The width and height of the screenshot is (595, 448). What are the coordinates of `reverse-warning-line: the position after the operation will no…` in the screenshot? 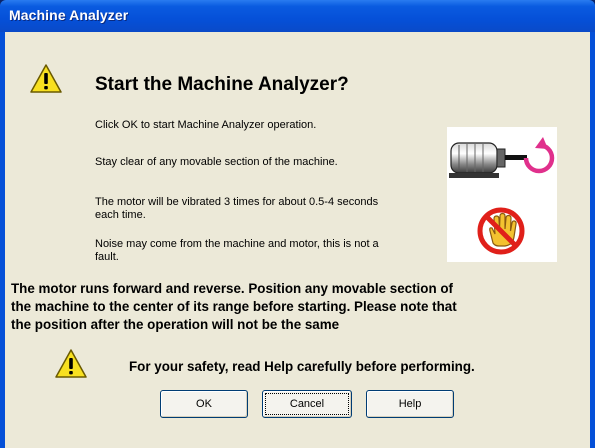 It's located at (175, 324).